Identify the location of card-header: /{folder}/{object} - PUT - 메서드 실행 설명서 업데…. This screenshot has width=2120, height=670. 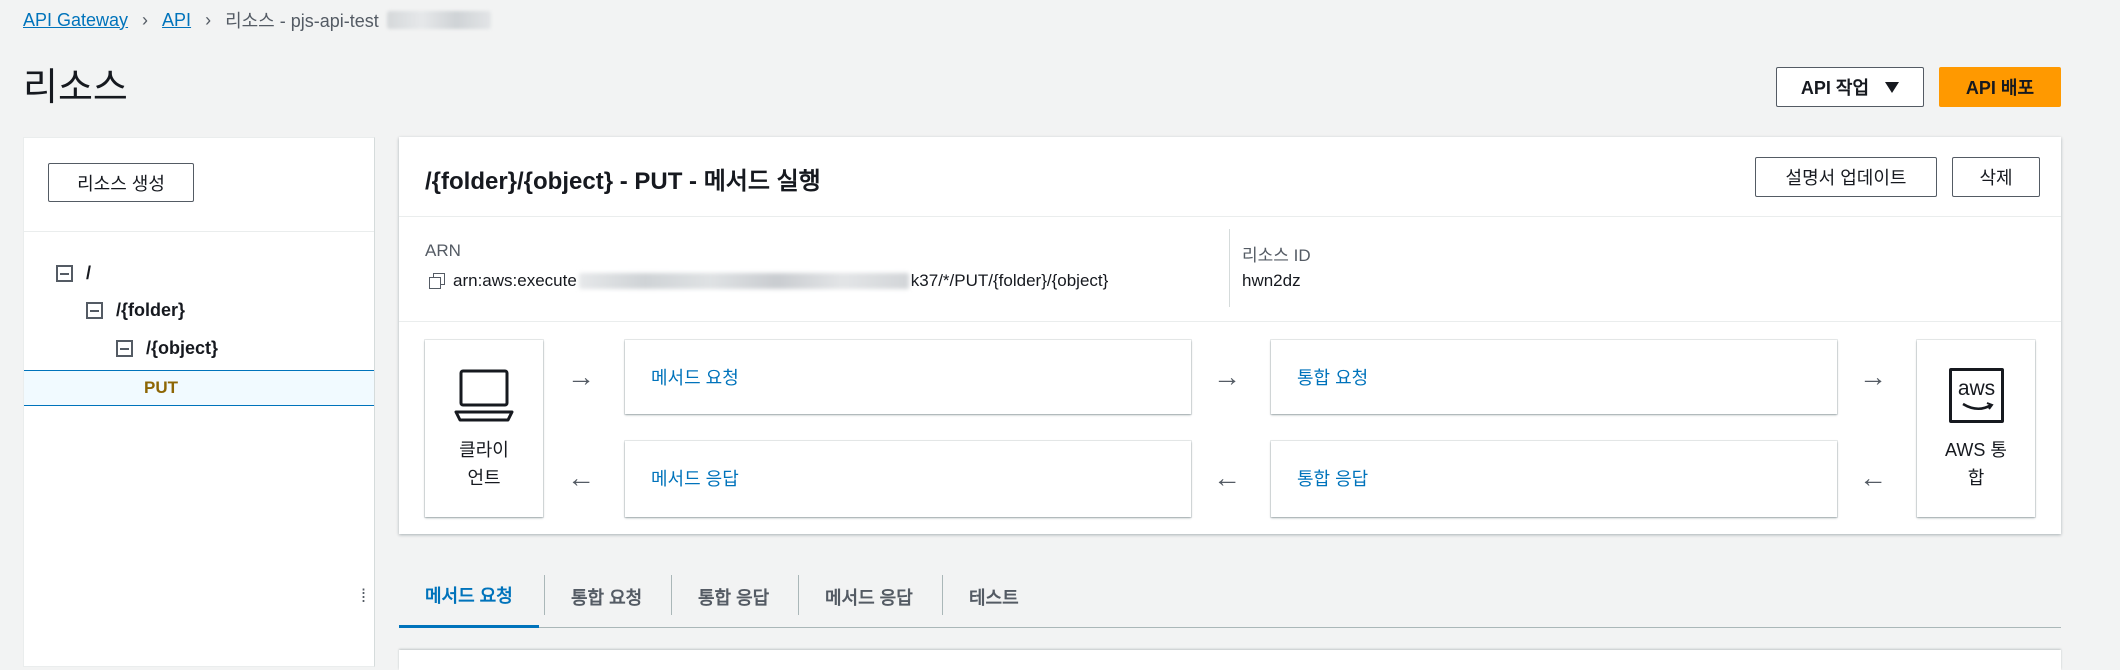
(1230, 177).